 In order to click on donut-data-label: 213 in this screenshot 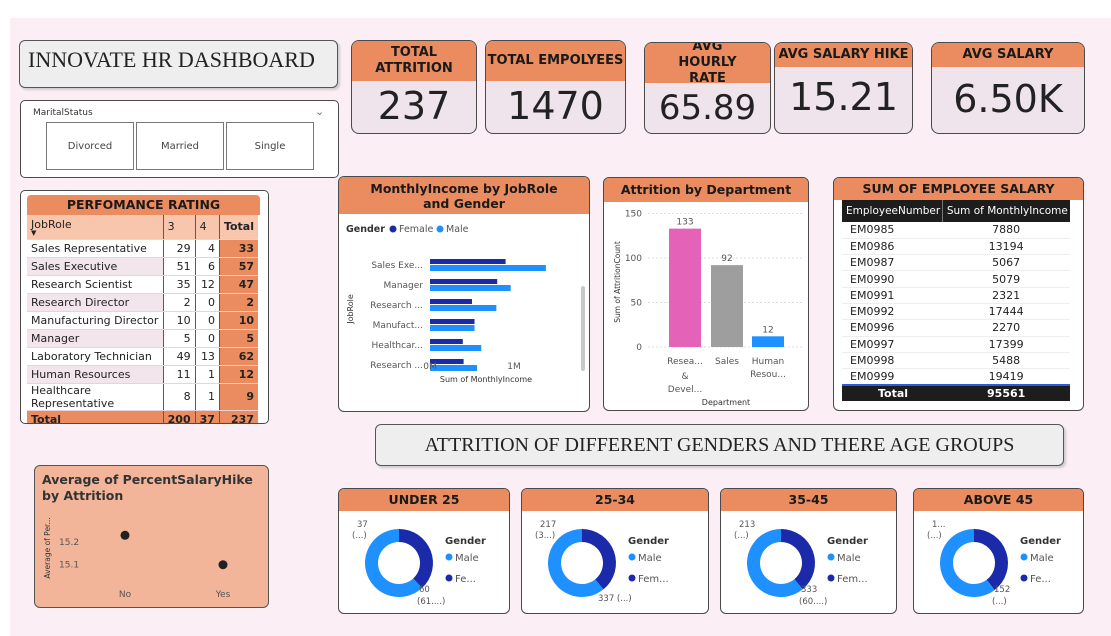, I will do `click(747, 525)`.